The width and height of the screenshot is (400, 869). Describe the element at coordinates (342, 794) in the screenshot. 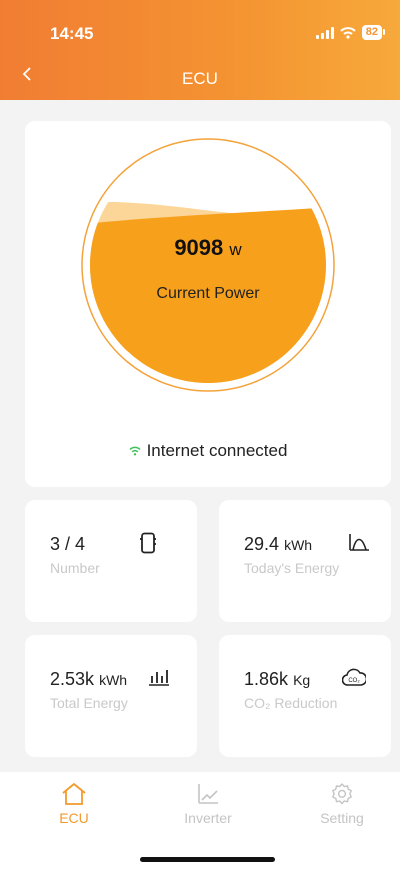

I see `gear-icon` at that location.